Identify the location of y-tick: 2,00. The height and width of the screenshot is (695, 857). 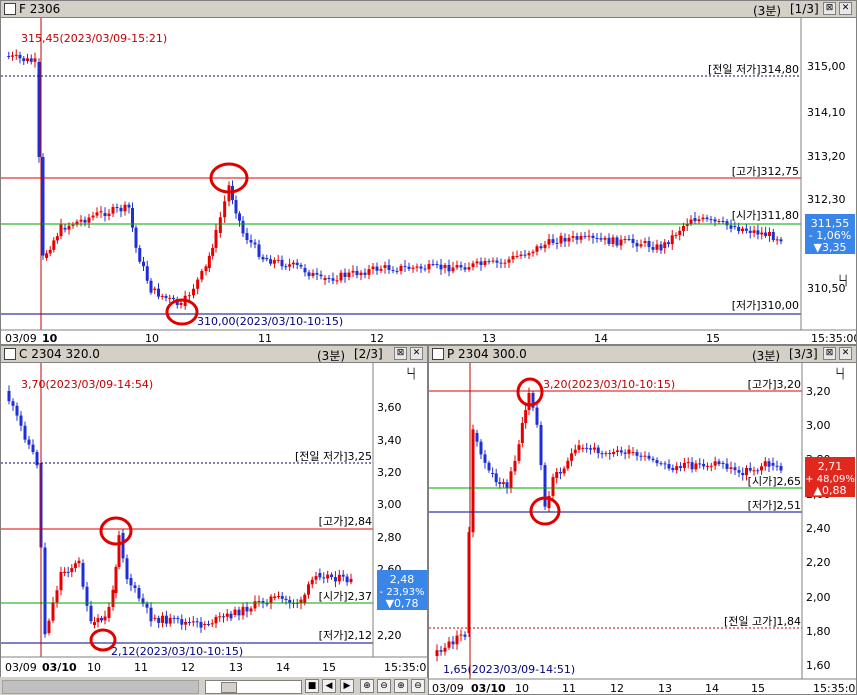
(818, 597).